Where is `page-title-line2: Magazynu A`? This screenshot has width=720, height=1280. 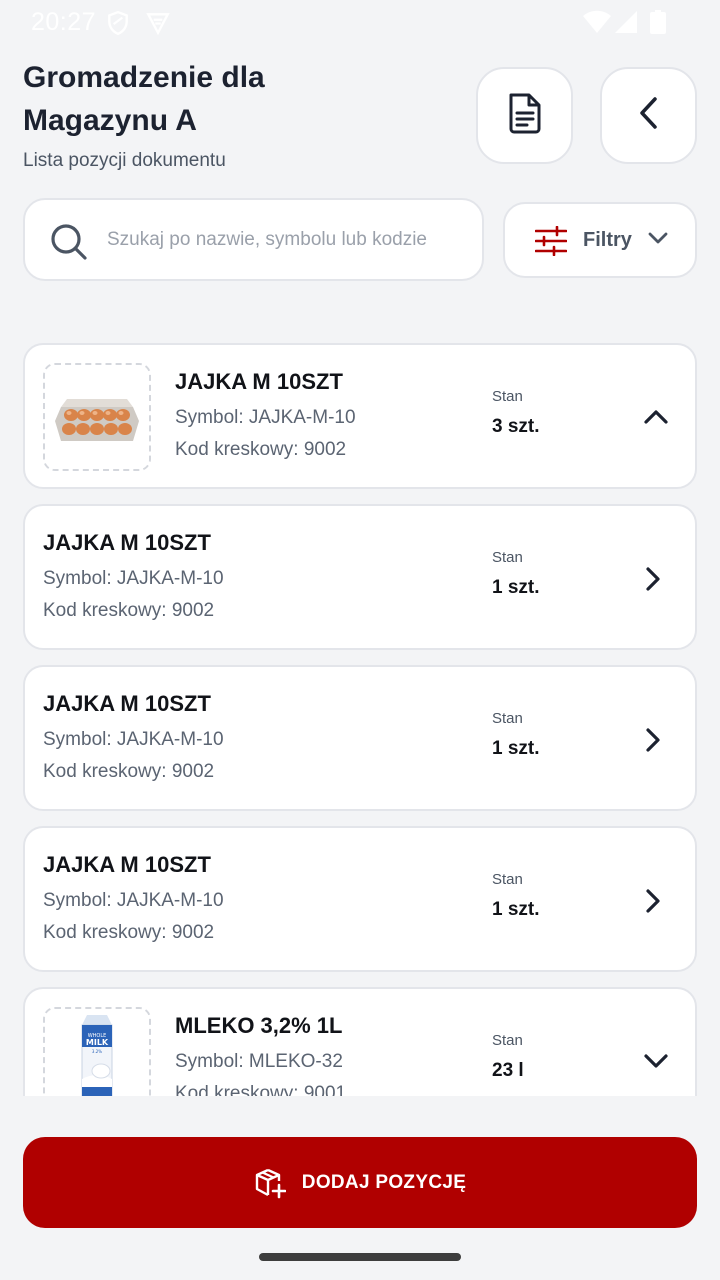
page-title-line2: Magazynu A is located at coordinates (110, 120).